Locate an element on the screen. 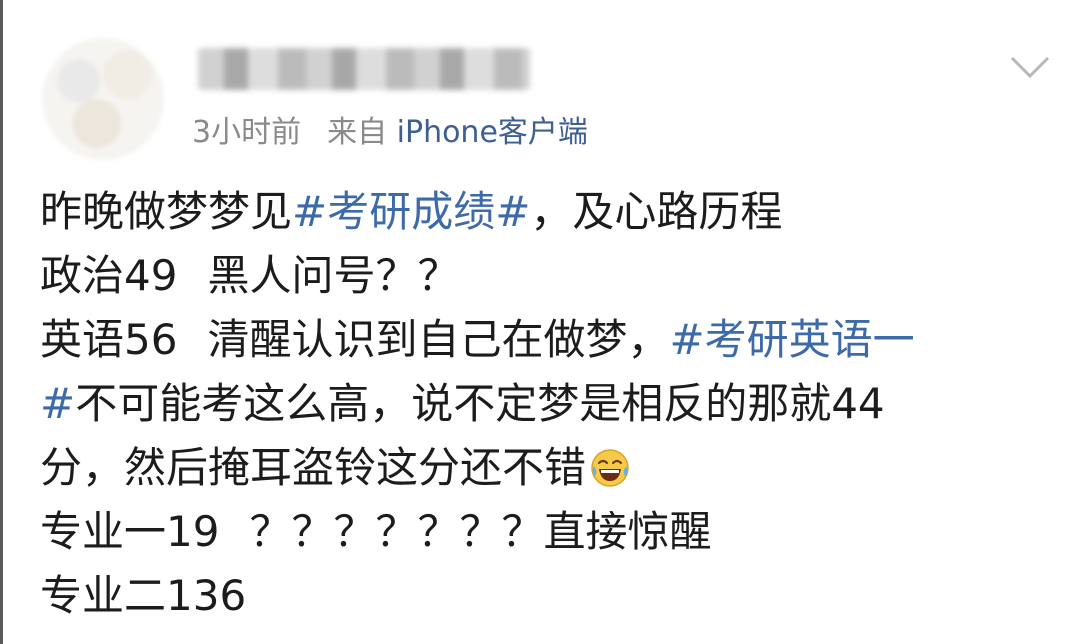 Image resolution: width=1080 pixels, height=644 pixels. text-segment: 黑人问号？？ is located at coordinates (333, 275).